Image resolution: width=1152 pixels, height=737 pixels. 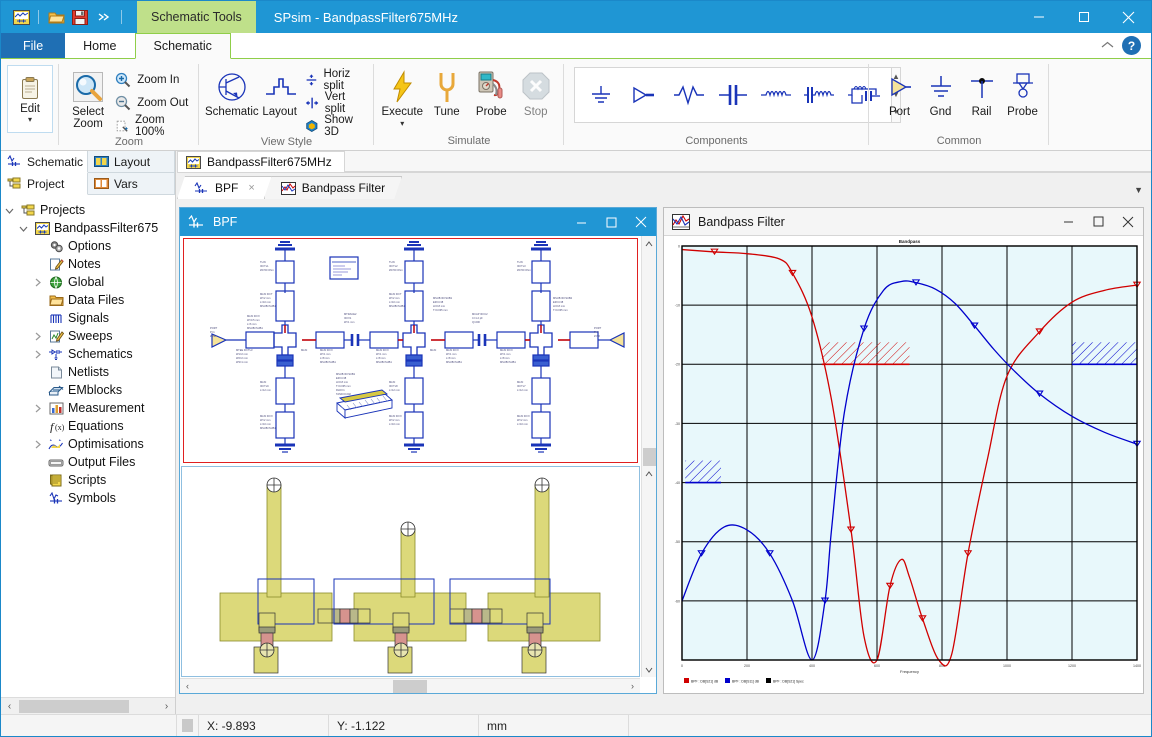 I want to click on tree-item-measurement: Measurement, so click(x=90, y=408).